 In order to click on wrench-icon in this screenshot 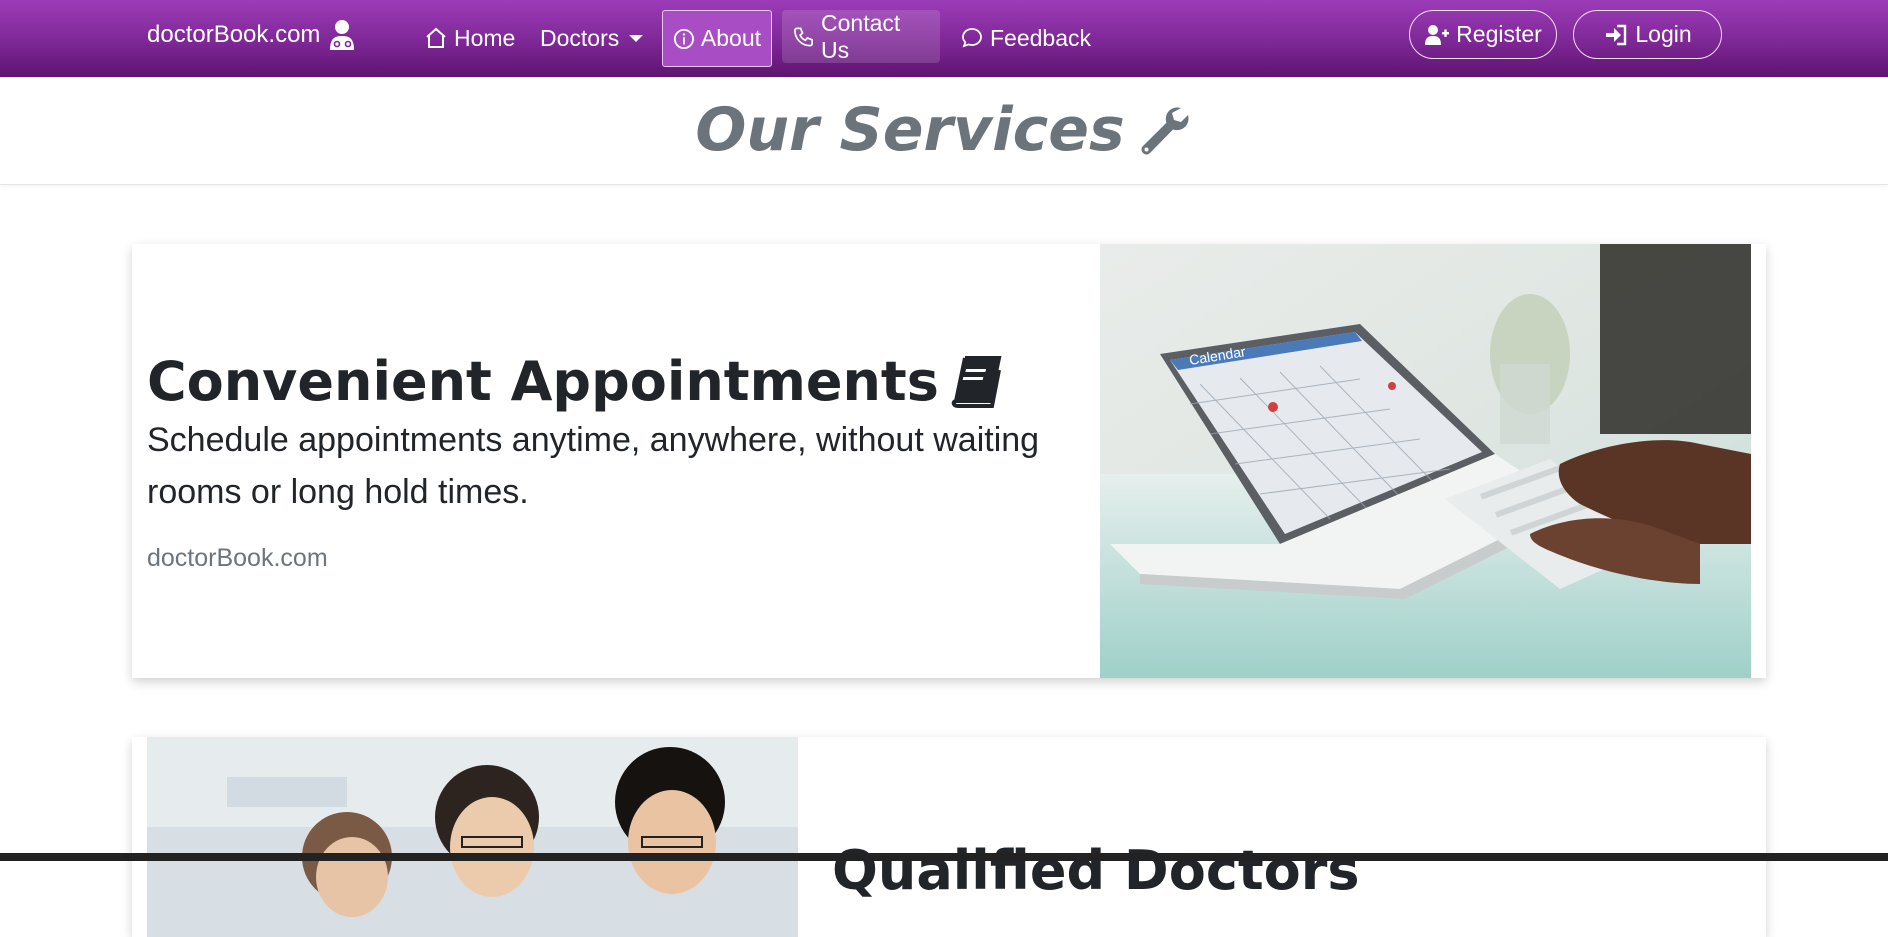, I will do `click(1165, 131)`.